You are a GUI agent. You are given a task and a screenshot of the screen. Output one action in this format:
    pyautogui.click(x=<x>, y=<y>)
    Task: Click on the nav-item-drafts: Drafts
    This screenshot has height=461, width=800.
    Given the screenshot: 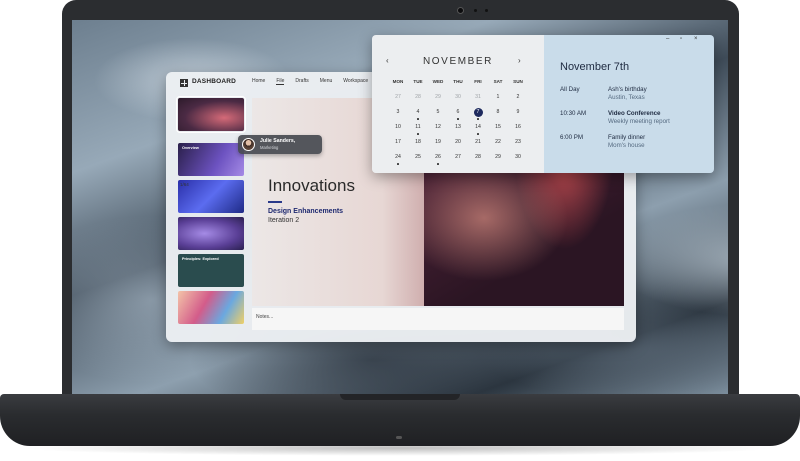 What is the action you would take?
    pyautogui.click(x=301, y=81)
    